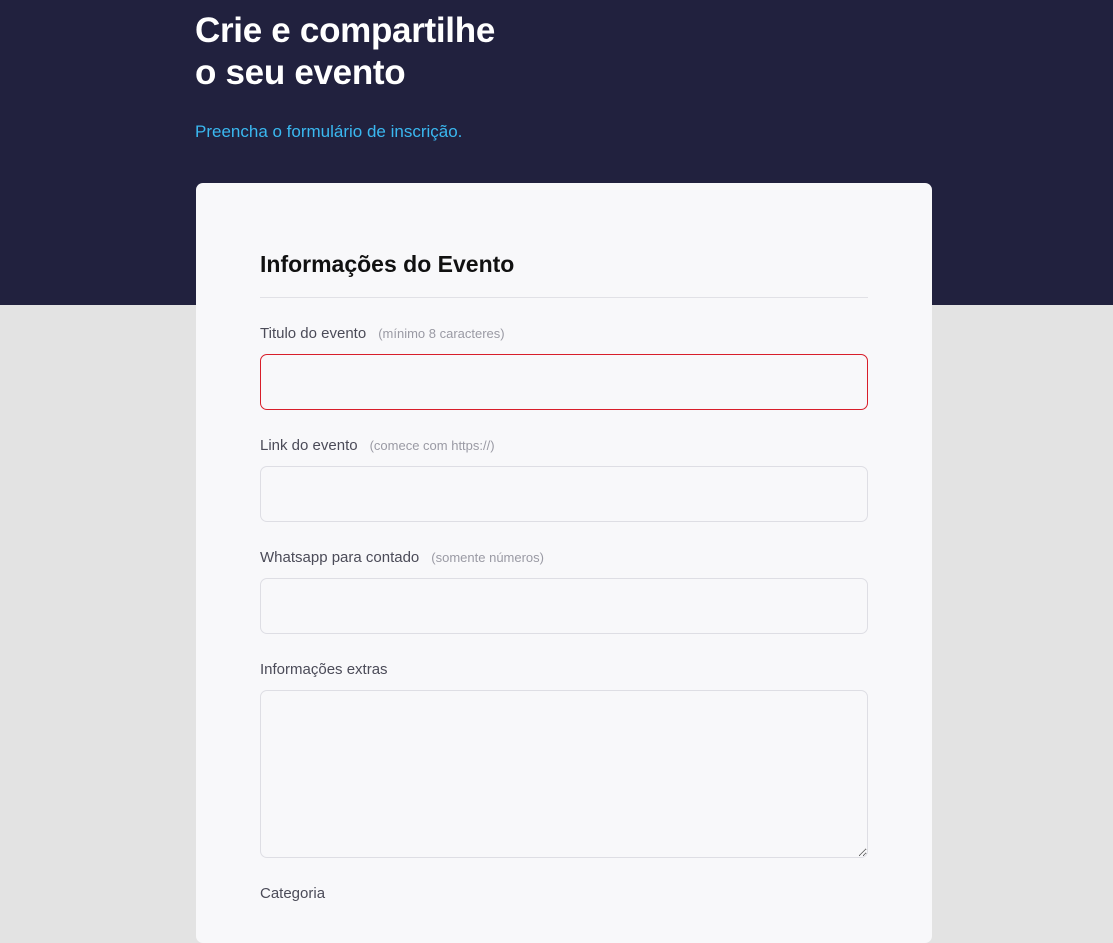  I want to click on page-title: Crie e compartilhe o seu evento, so click(405, 52).